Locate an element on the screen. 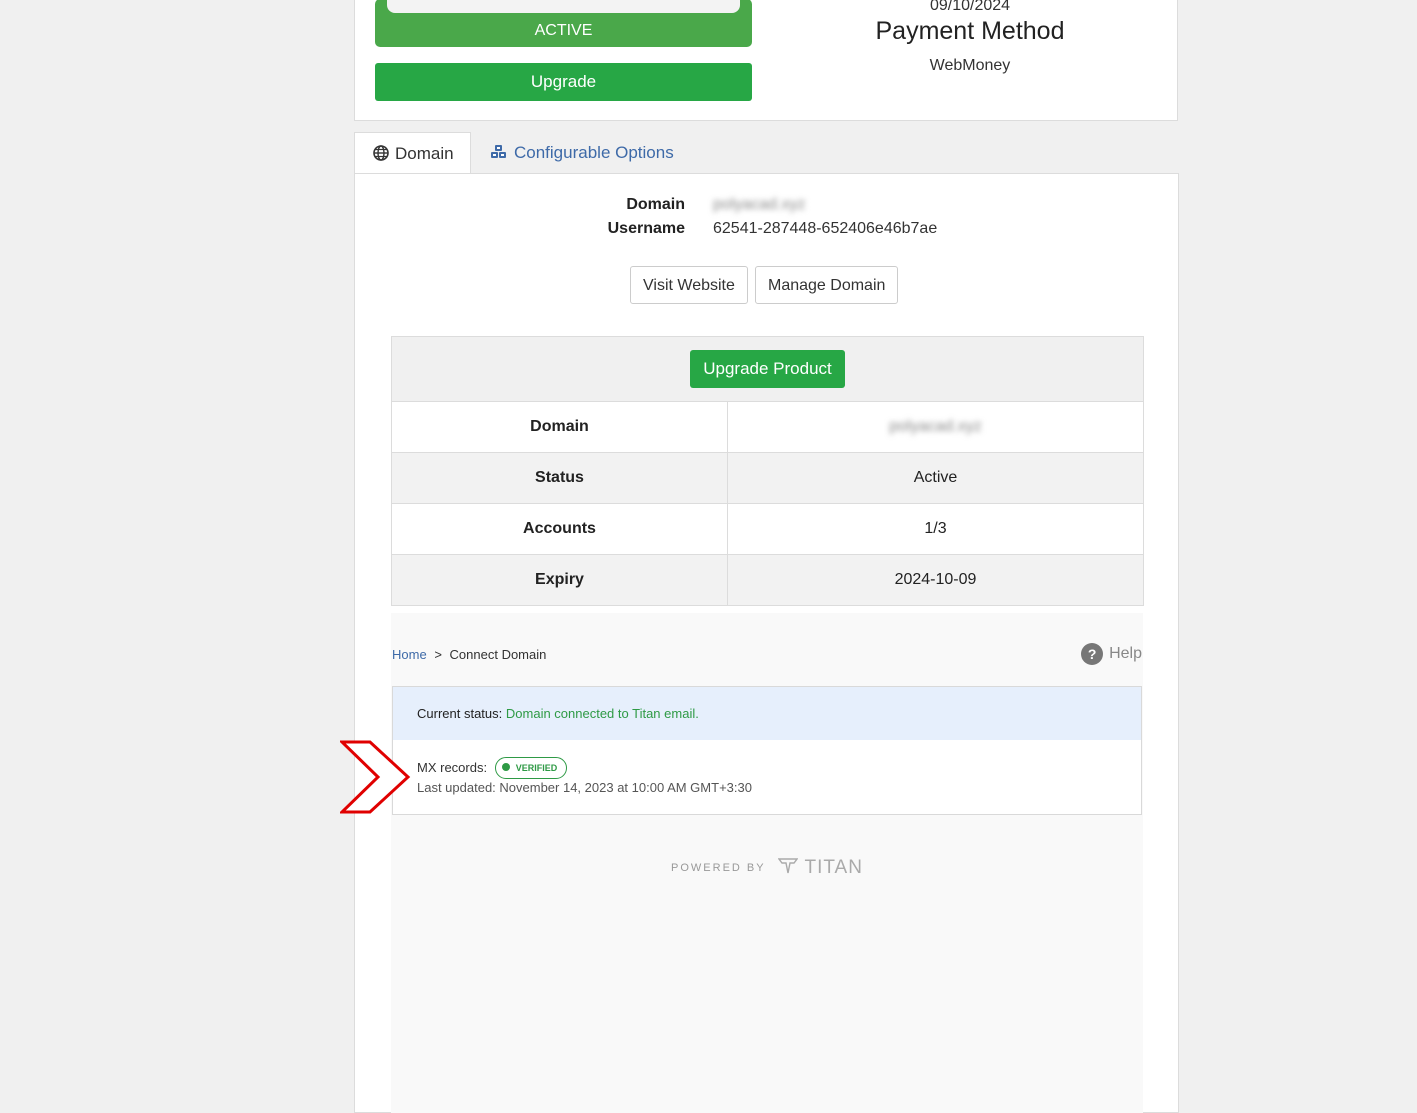 The image size is (1417, 1113). row-key: Domain is located at coordinates (559, 427).